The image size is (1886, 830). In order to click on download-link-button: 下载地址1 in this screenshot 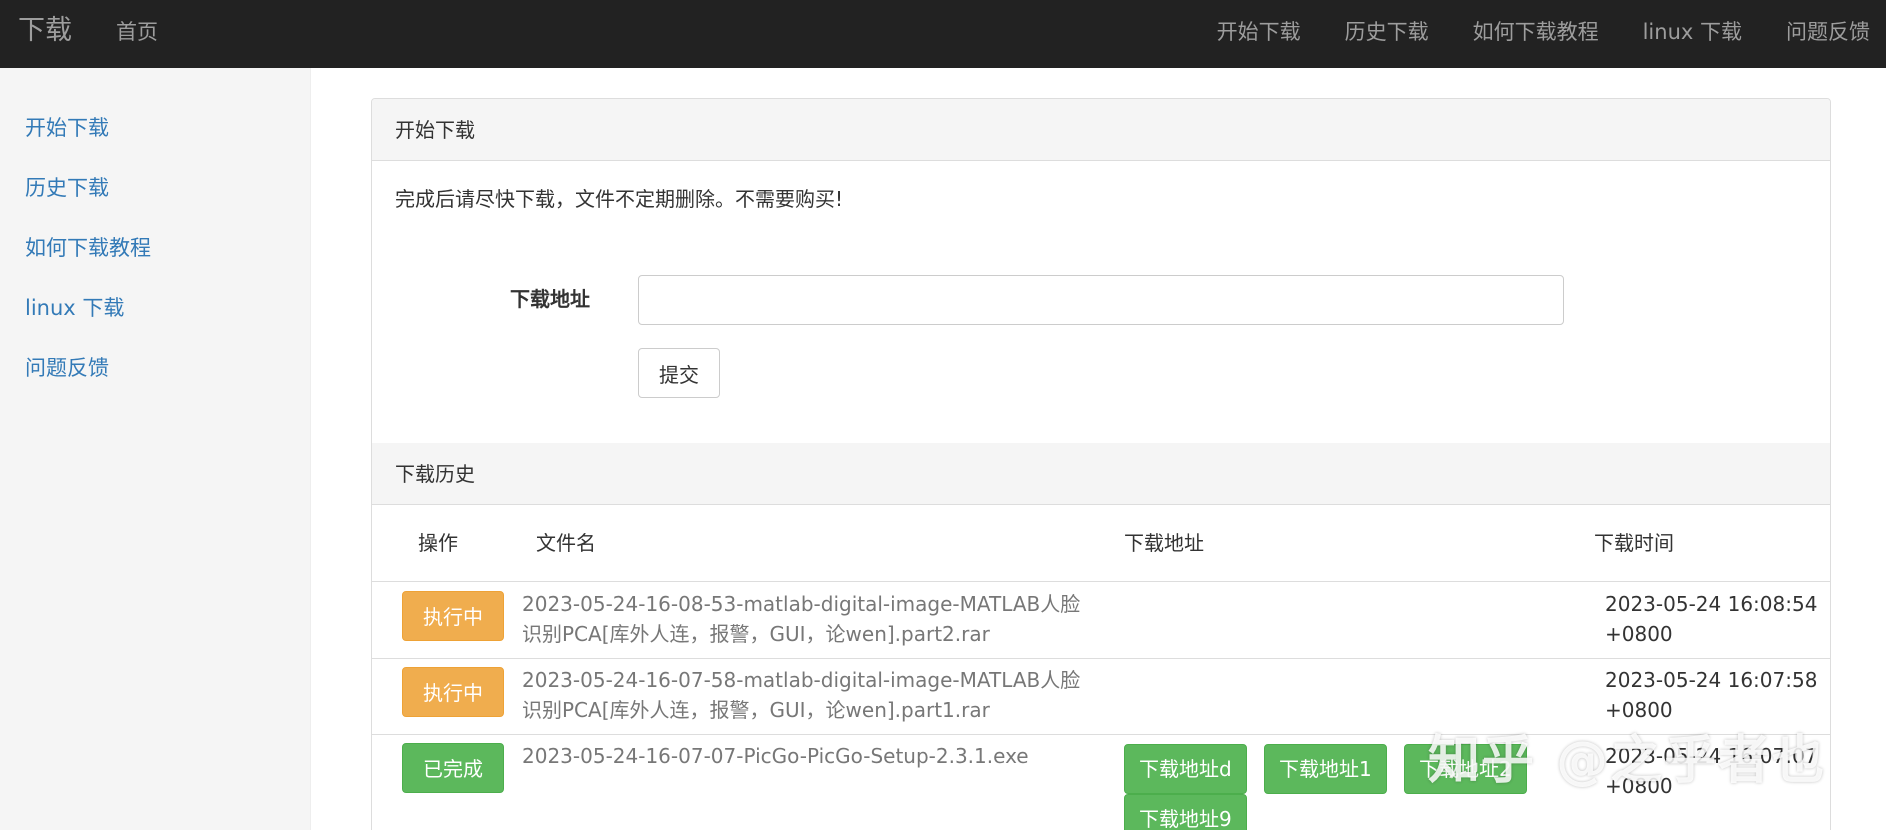, I will do `click(1325, 769)`.